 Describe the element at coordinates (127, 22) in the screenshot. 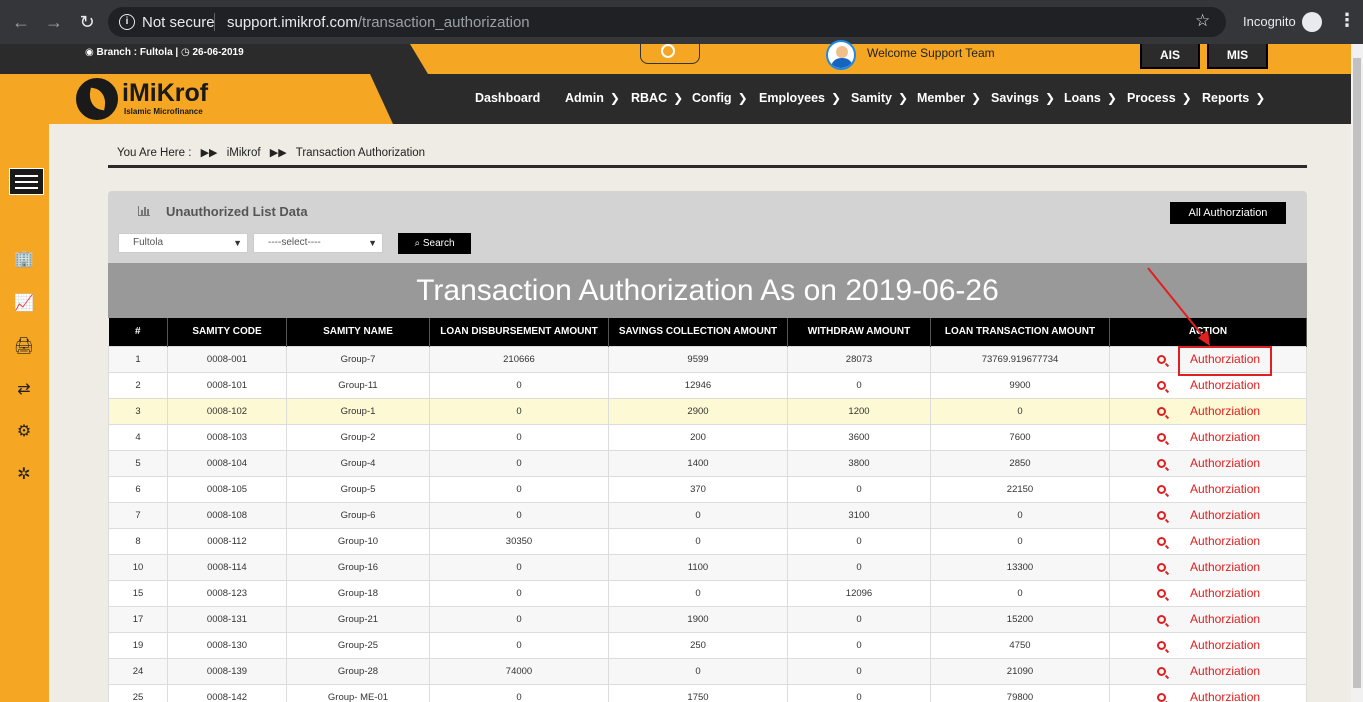

I see `info-icon: i` at that location.